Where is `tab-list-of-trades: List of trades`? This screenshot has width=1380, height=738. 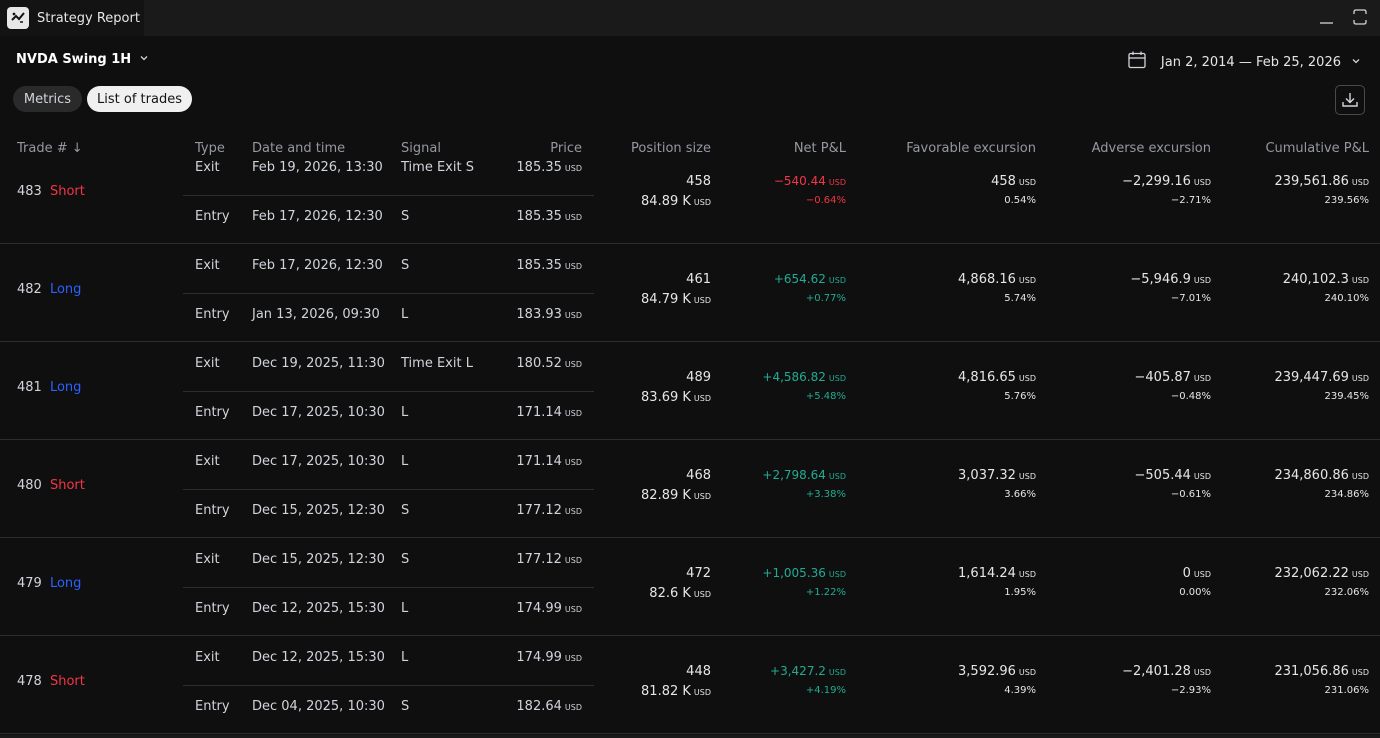
tab-list-of-trades: List of trades is located at coordinates (139, 99).